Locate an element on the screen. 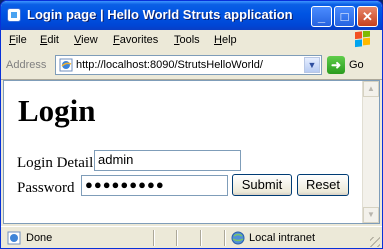  password-field: ●●●●●●●●● is located at coordinates (154, 185).